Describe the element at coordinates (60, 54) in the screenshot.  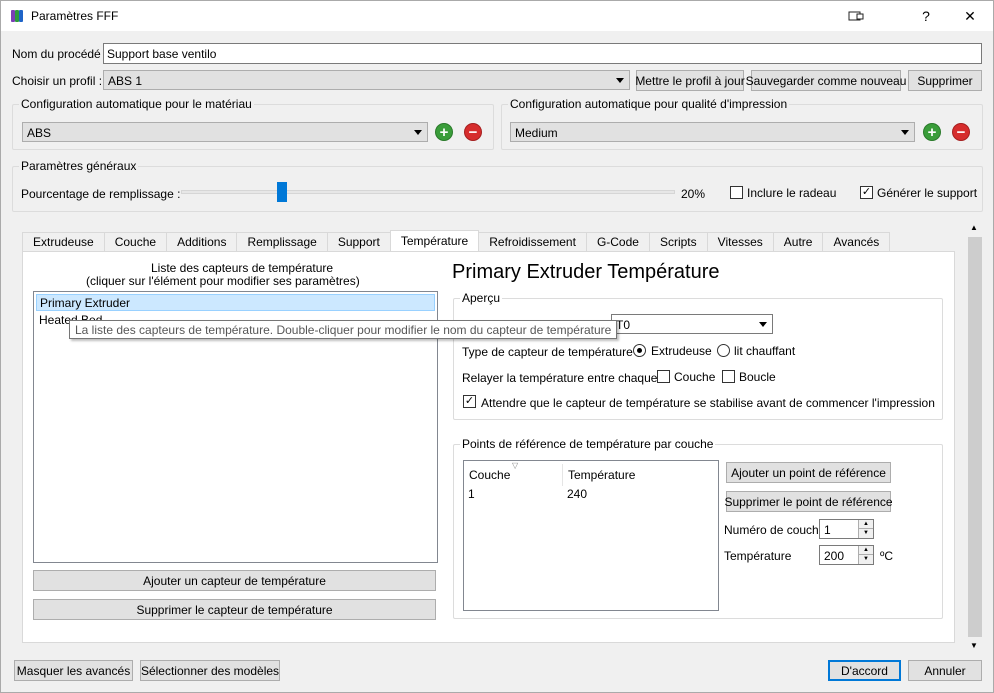
I see `process-name-label: Nom du procédé :` at that location.